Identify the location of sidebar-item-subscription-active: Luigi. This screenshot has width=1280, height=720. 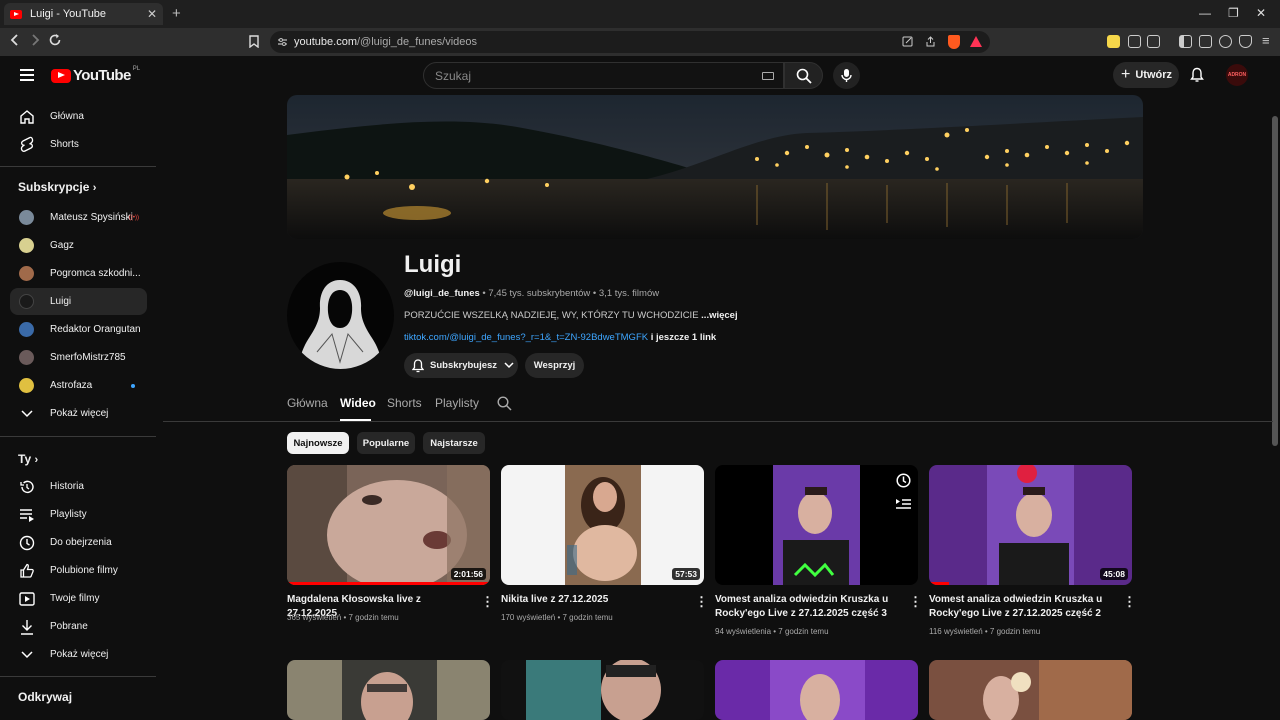
(78, 301).